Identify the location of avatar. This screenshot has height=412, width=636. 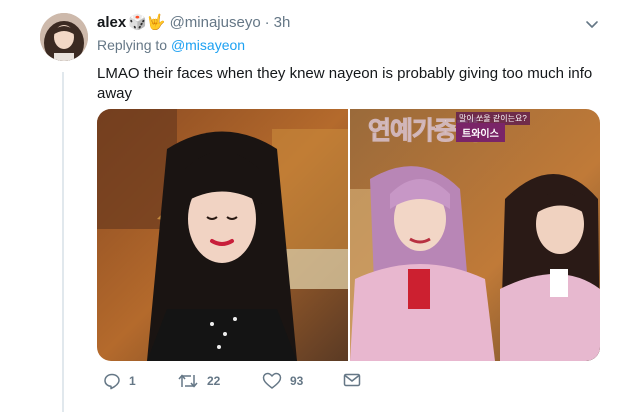
(64, 37).